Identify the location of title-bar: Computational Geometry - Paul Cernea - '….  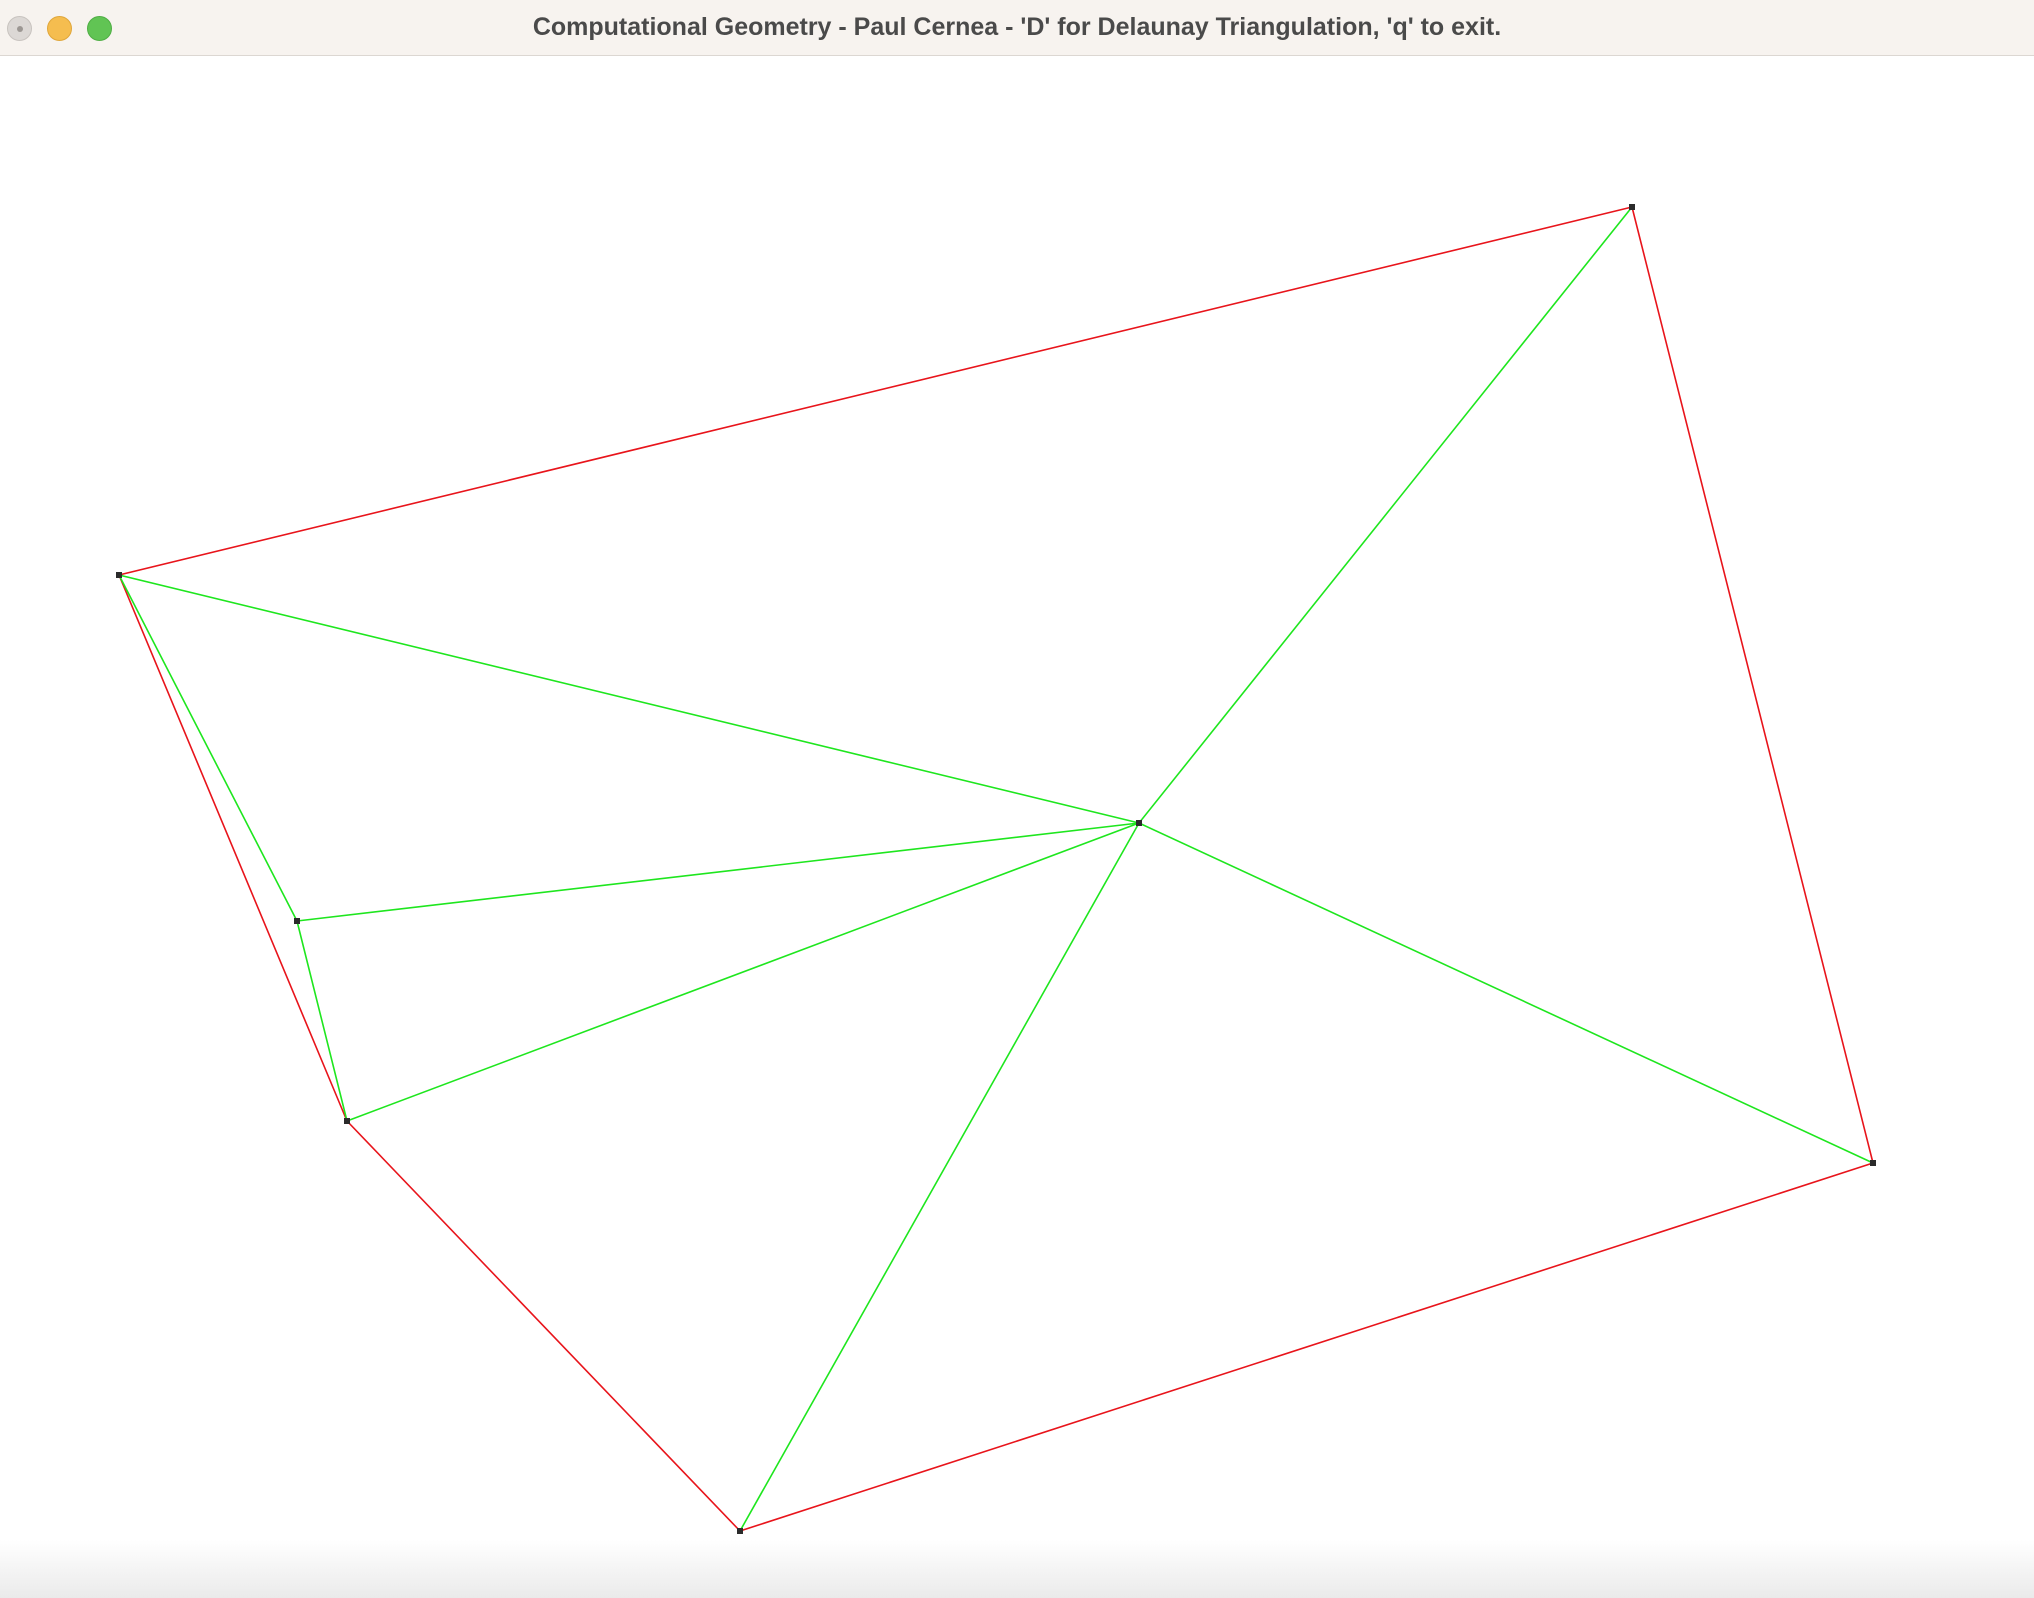
(1017, 28).